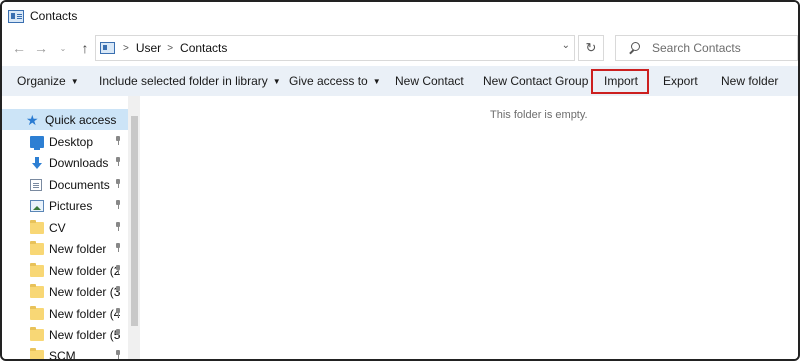 The image size is (800, 361). I want to click on breadcrumb-contacts: Contacts, so click(203, 48).